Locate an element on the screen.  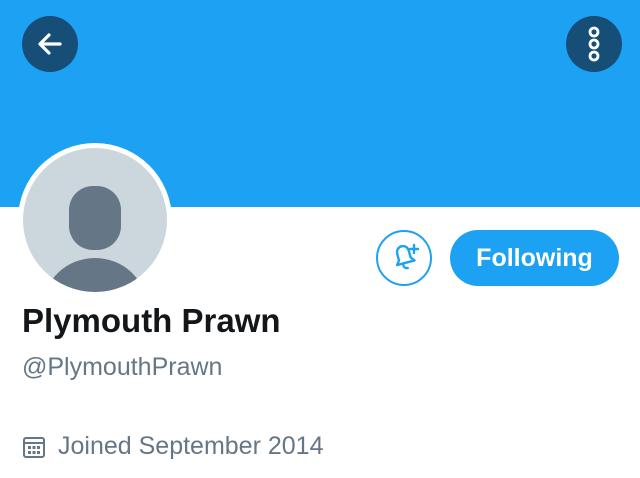
following-button-label: Following is located at coordinates (534, 257).